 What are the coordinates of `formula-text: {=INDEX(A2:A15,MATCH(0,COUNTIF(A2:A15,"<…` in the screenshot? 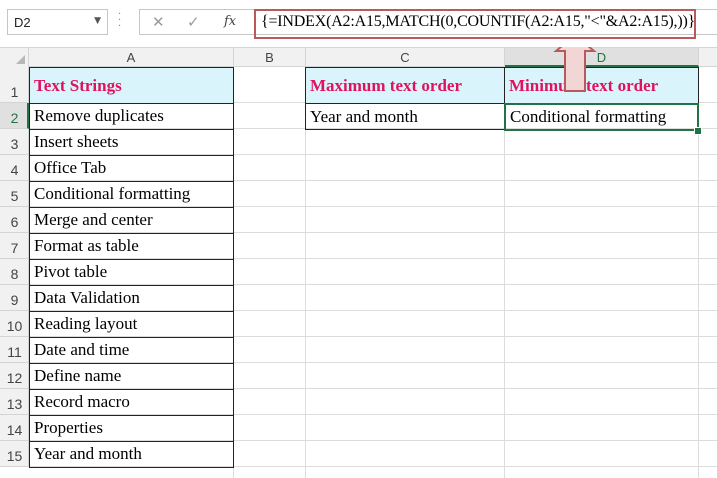 It's located at (478, 22).